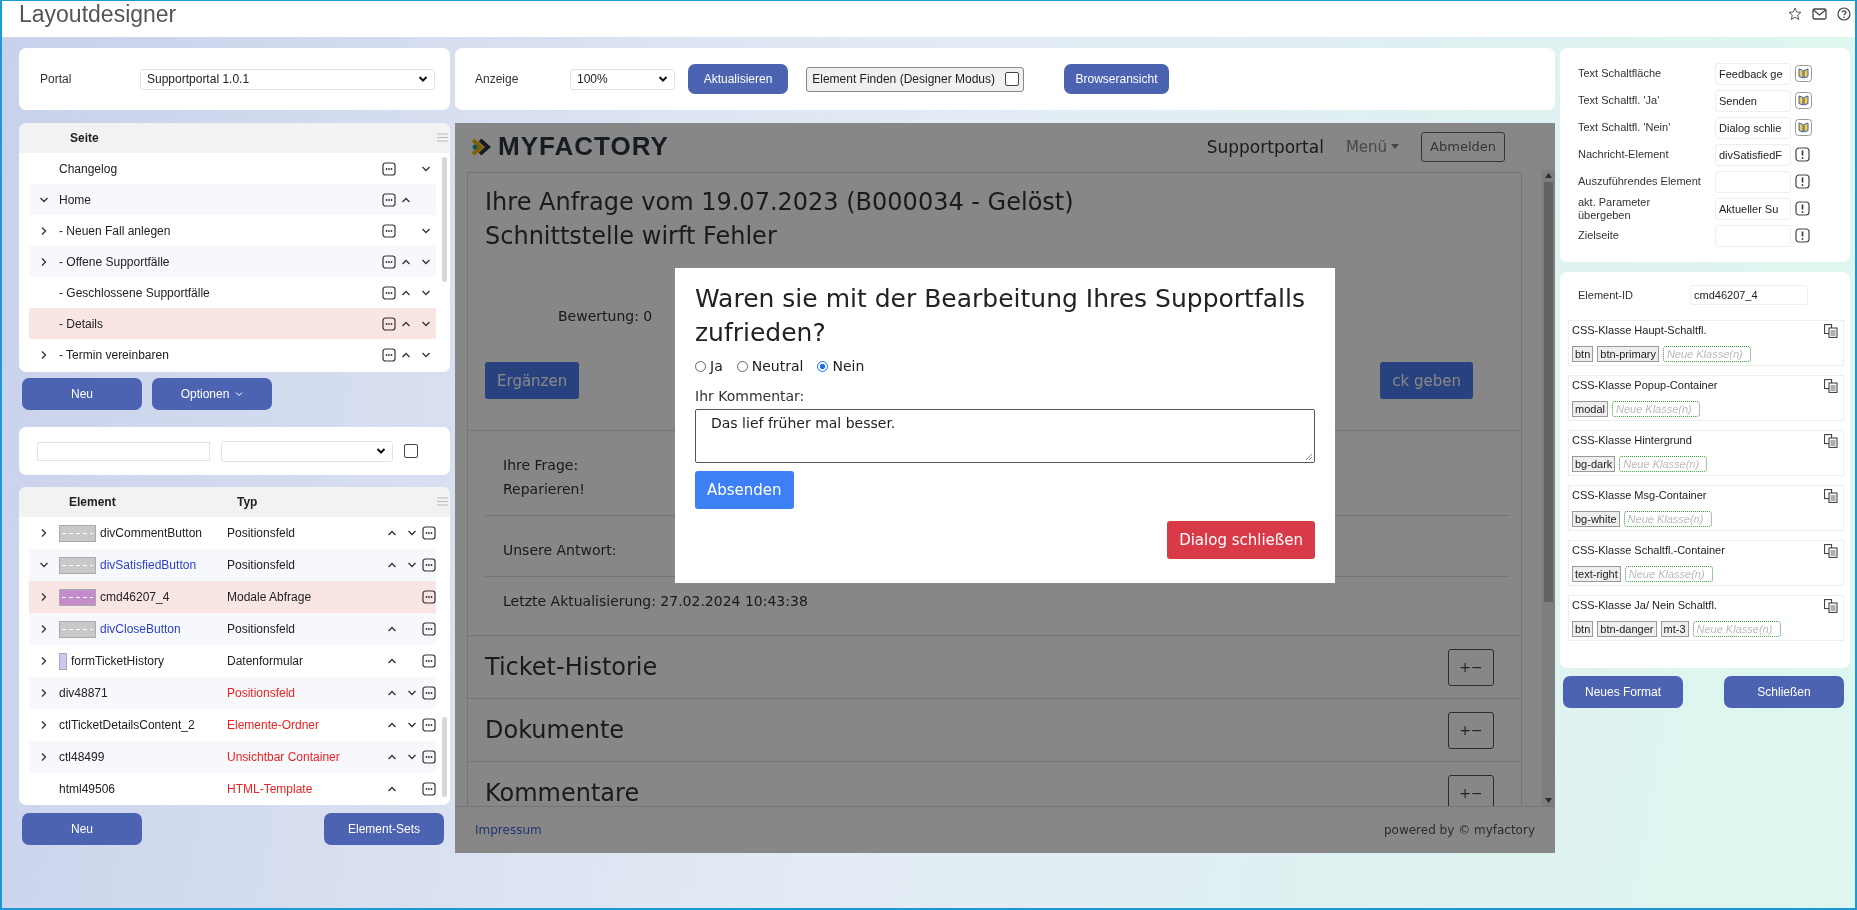  Describe the element at coordinates (232, 693) in the screenshot. I see `element-row: div48871 Positionsfeld` at that location.